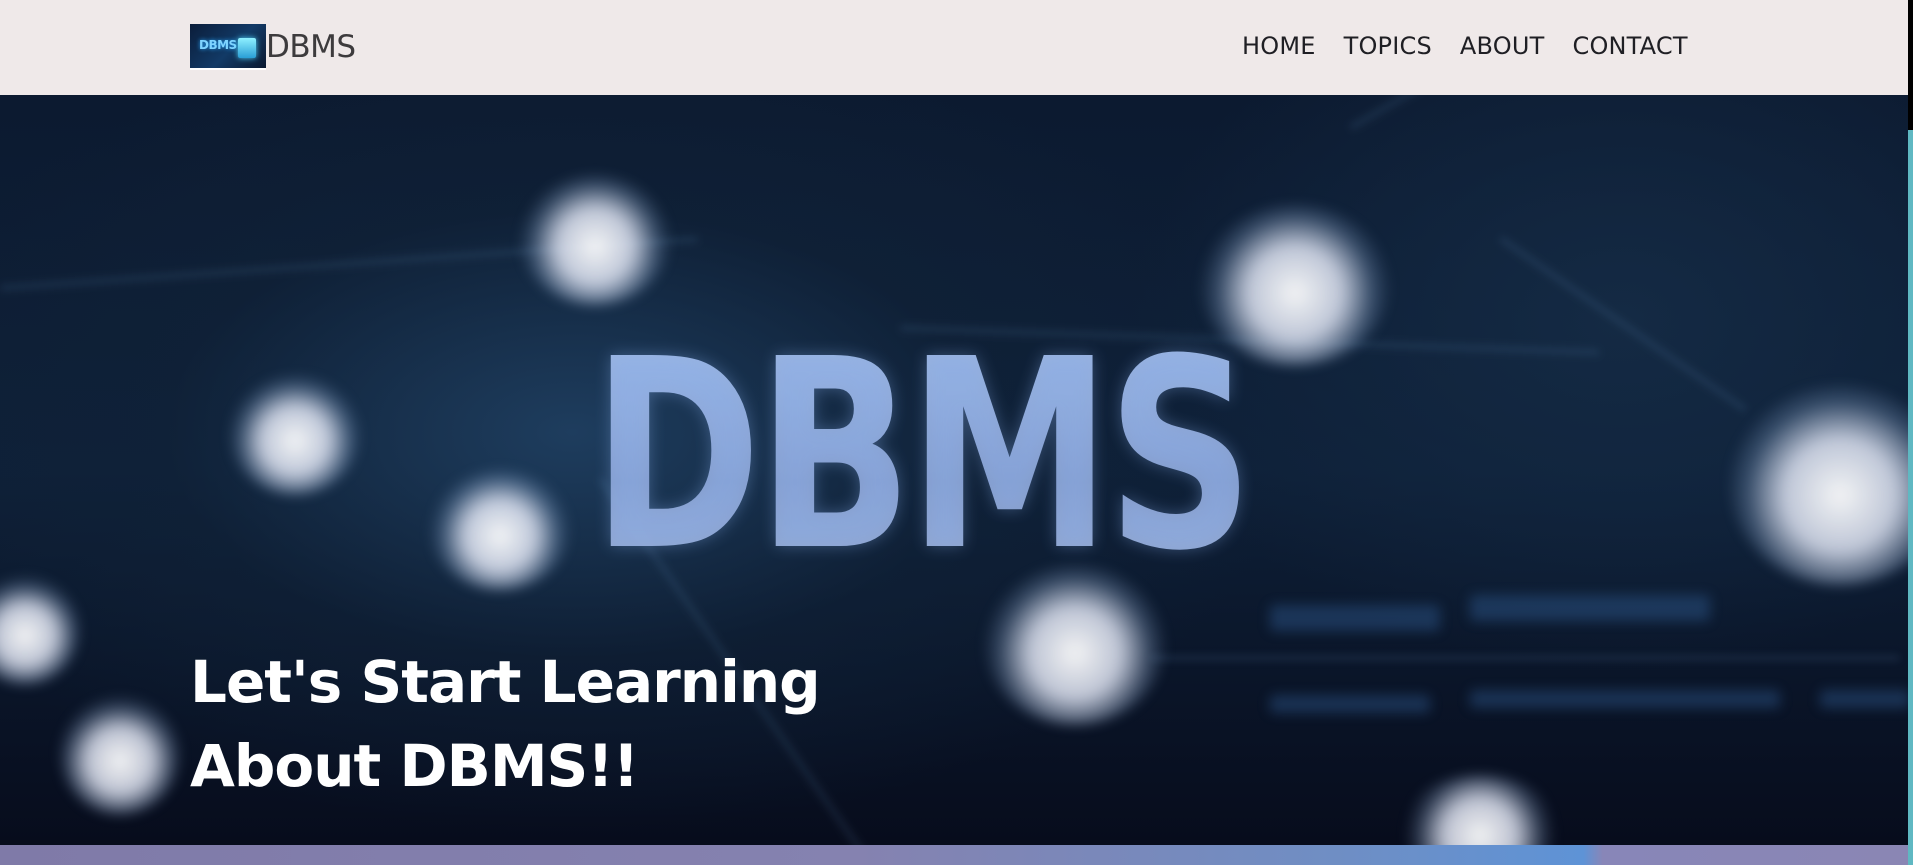 The height and width of the screenshot is (865, 1913). I want to click on hero-heading: Let's Start Learning About DBMS!!, so click(540, 724).